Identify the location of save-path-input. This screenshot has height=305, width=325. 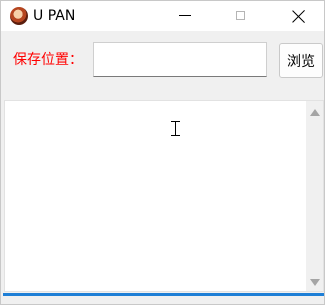
(180, 59).